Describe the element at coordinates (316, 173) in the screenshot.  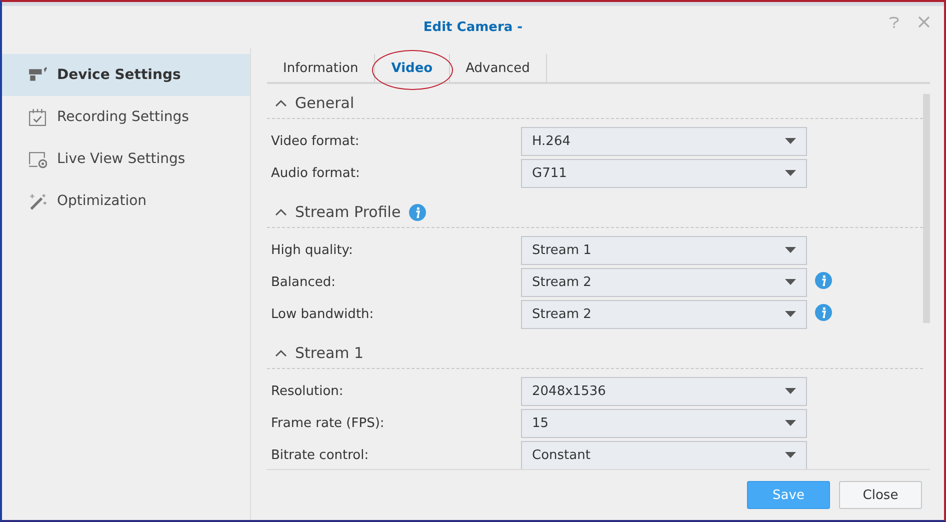
I see `field-label: Audio format:` at that location.